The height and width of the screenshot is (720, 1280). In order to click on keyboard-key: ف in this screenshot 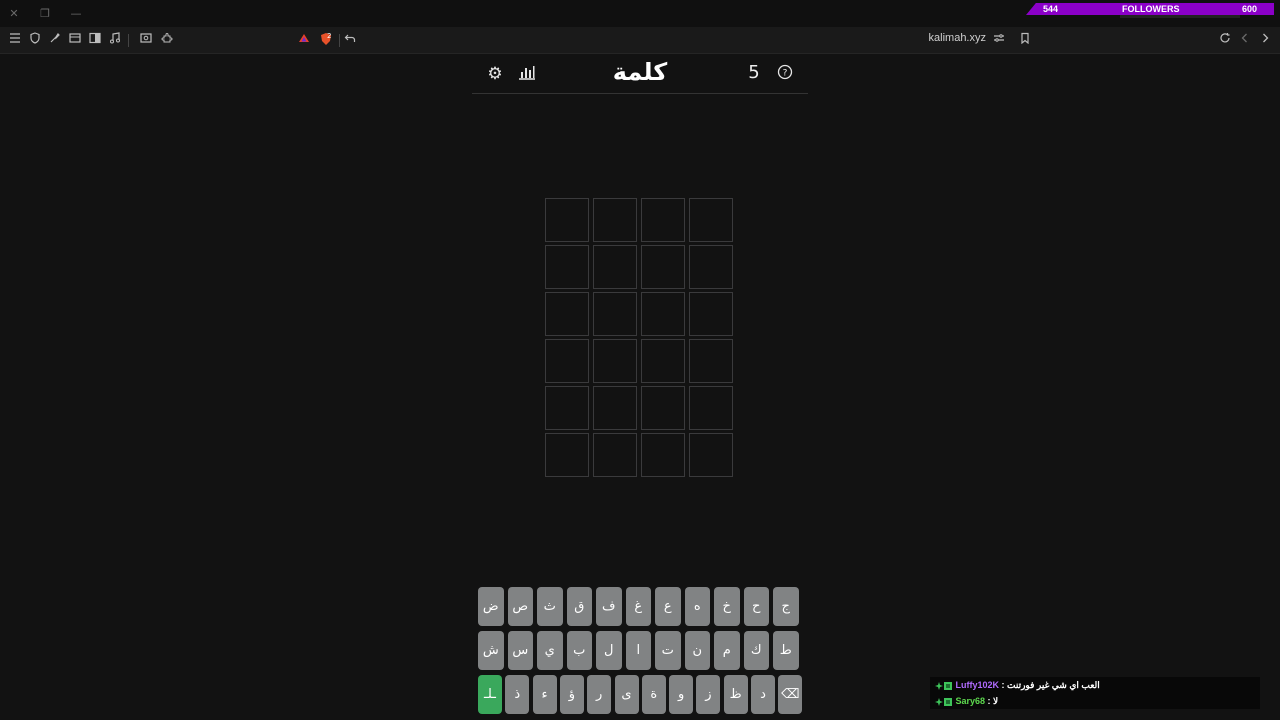, I will do `click(609, 606)`.